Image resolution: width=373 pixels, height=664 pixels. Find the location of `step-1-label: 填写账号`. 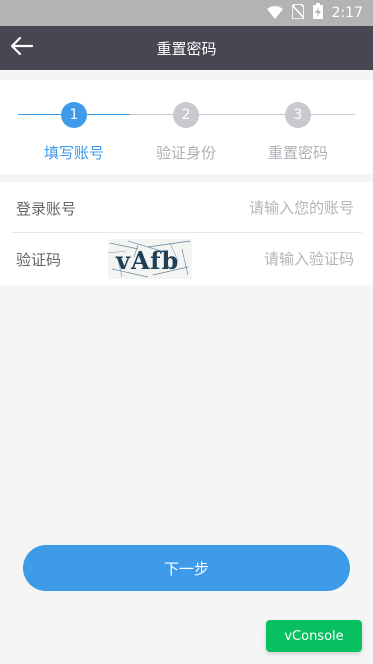

step-1-label: 填写账号 is located at coordinates (73, 153).